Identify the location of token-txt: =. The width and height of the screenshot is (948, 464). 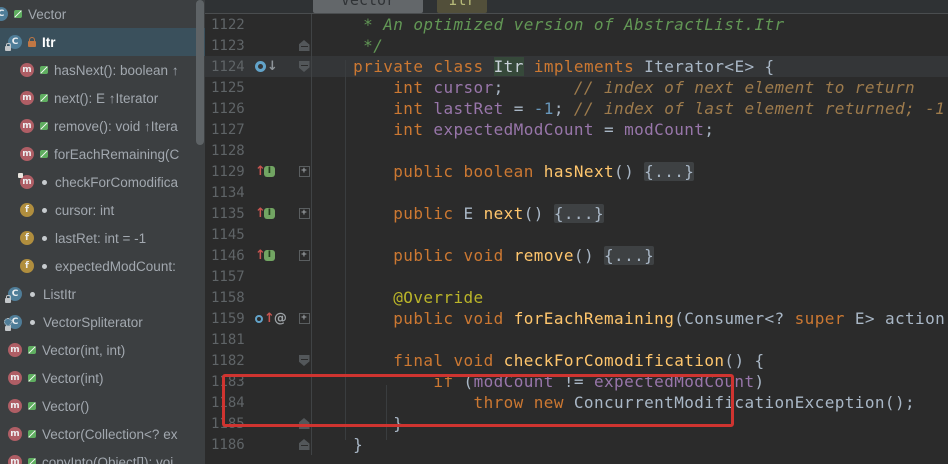
(609, 129).